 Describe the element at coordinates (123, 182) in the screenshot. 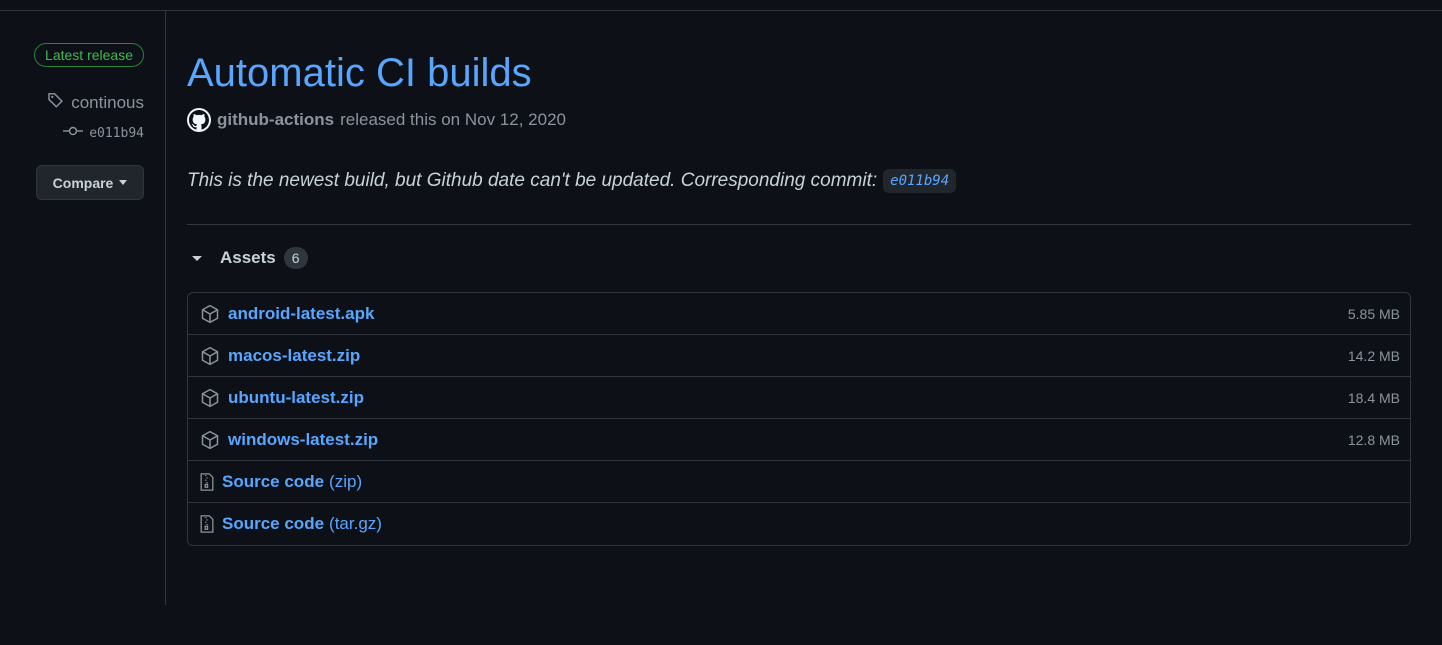

I see `caret-down-icon` at that location.